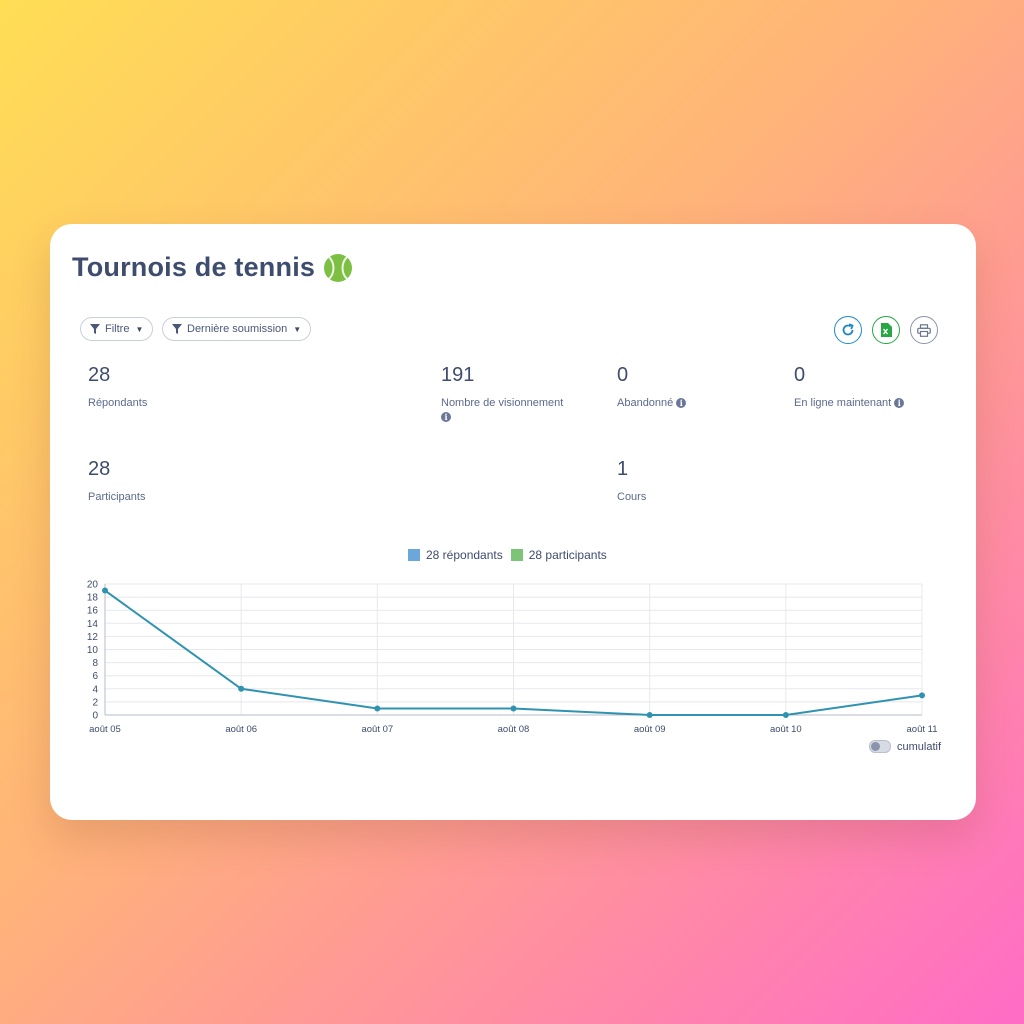 The width and height of the screenshot is (1024, 1024). What do you see at coordinates (93, 637) in the screenshot?
I see `y-tick-label: 12` at bounding box center [93, 637].